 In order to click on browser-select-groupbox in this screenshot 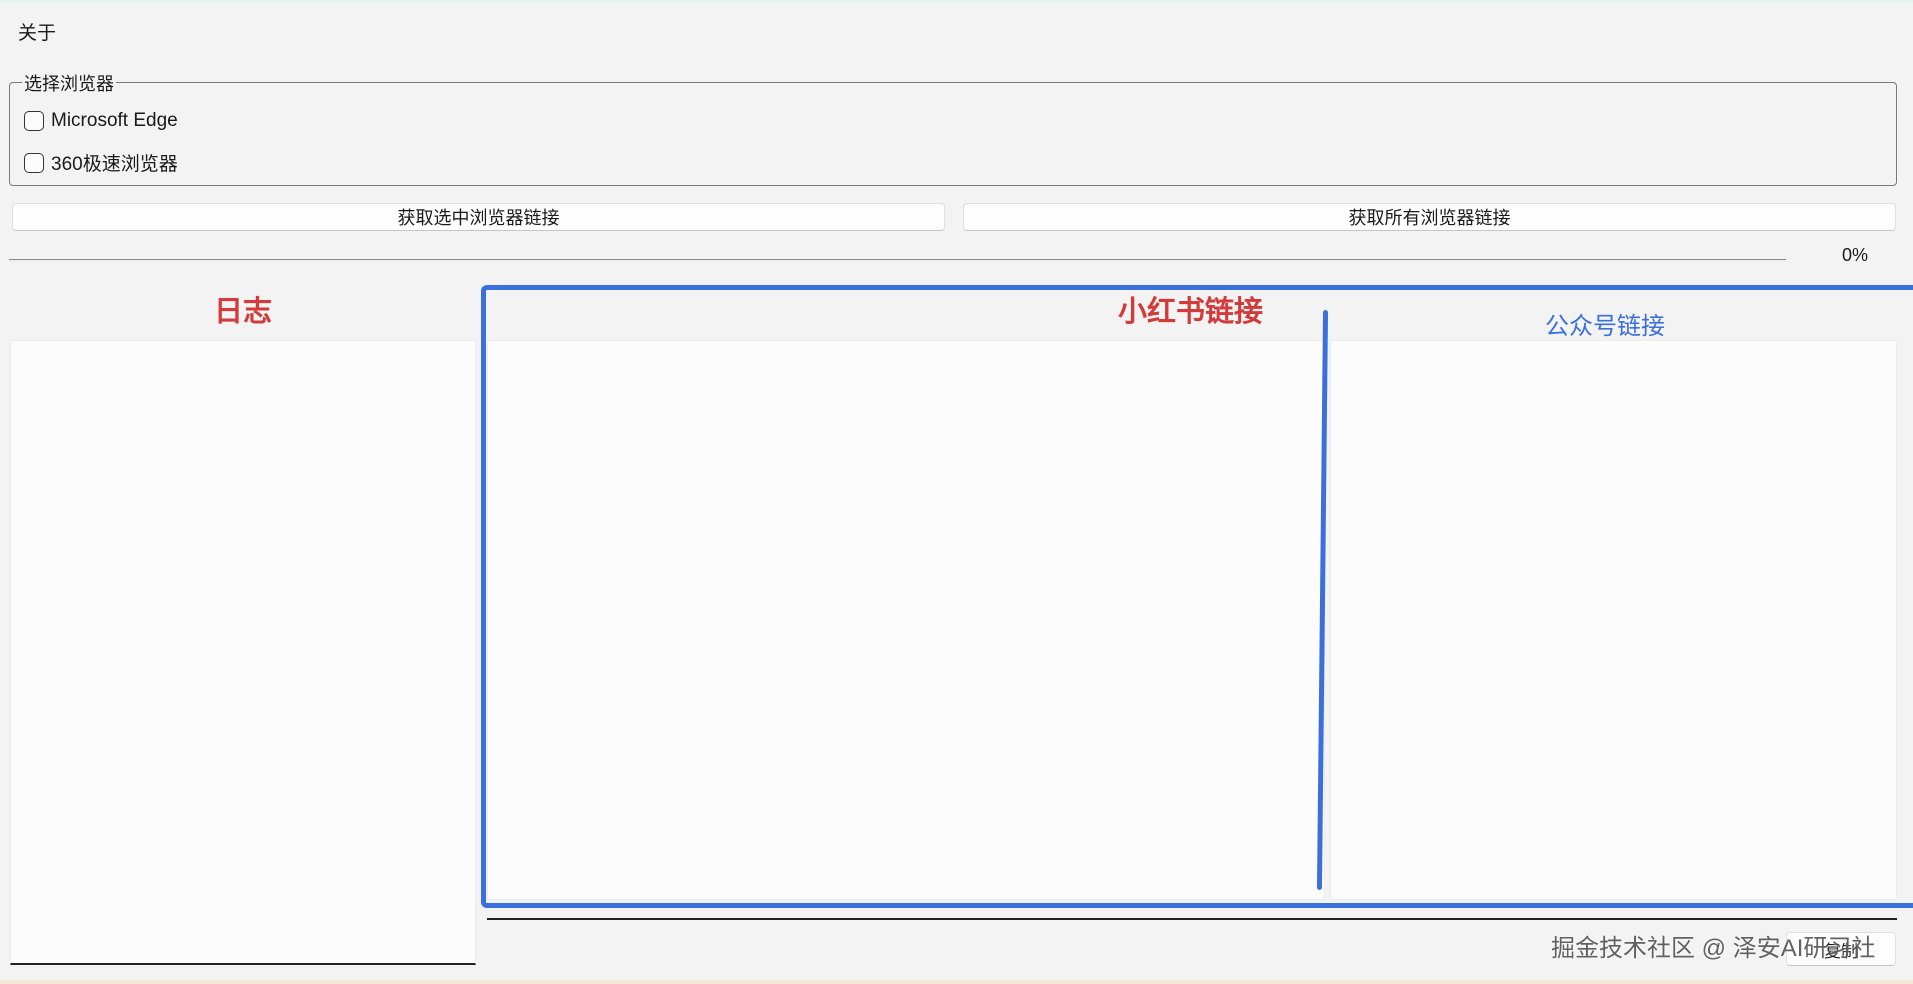, I will do `click(953, 134)`.